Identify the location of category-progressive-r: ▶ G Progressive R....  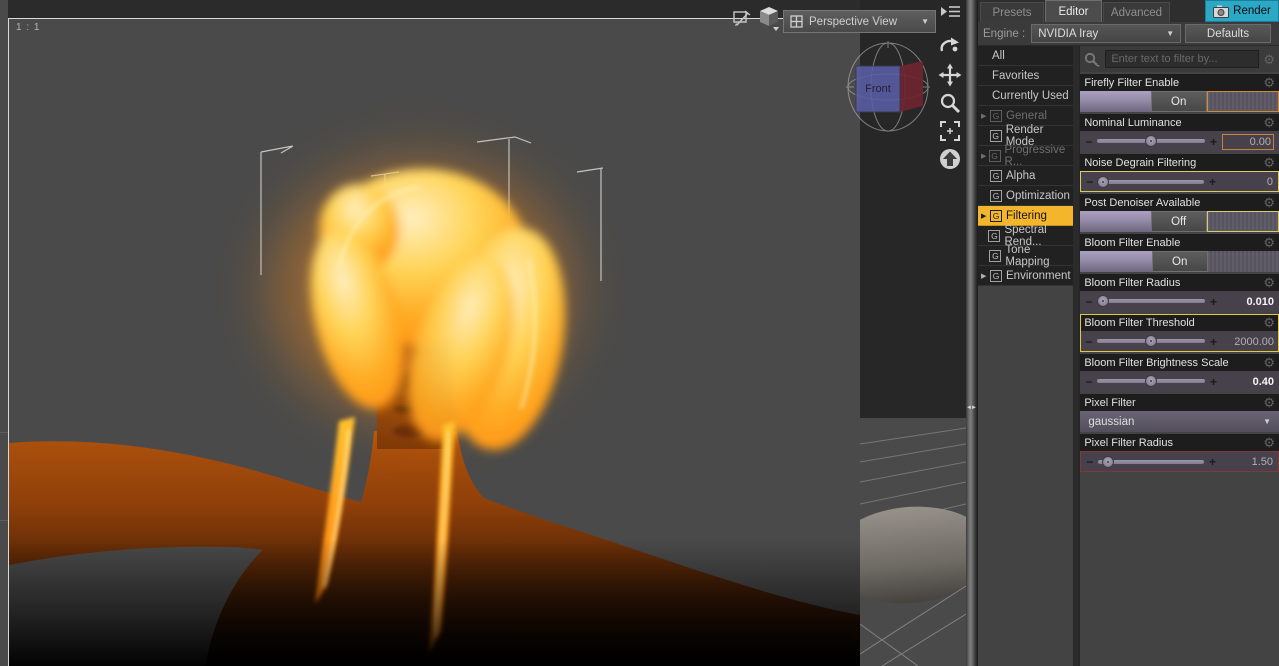
(1025, 156).